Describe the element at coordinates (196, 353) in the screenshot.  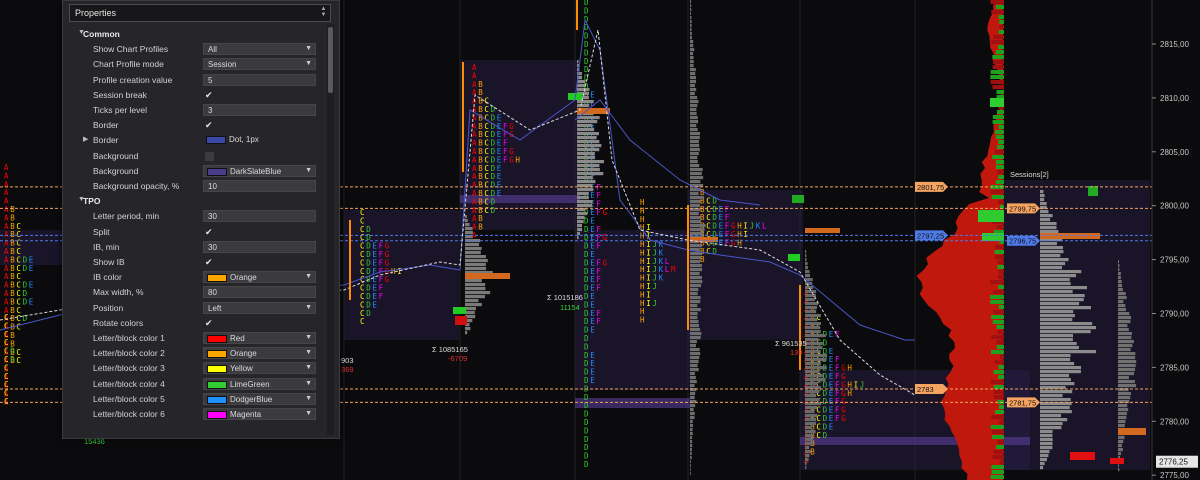
I see `property-row: Letter/block color 2 Orange ▼` at that location.